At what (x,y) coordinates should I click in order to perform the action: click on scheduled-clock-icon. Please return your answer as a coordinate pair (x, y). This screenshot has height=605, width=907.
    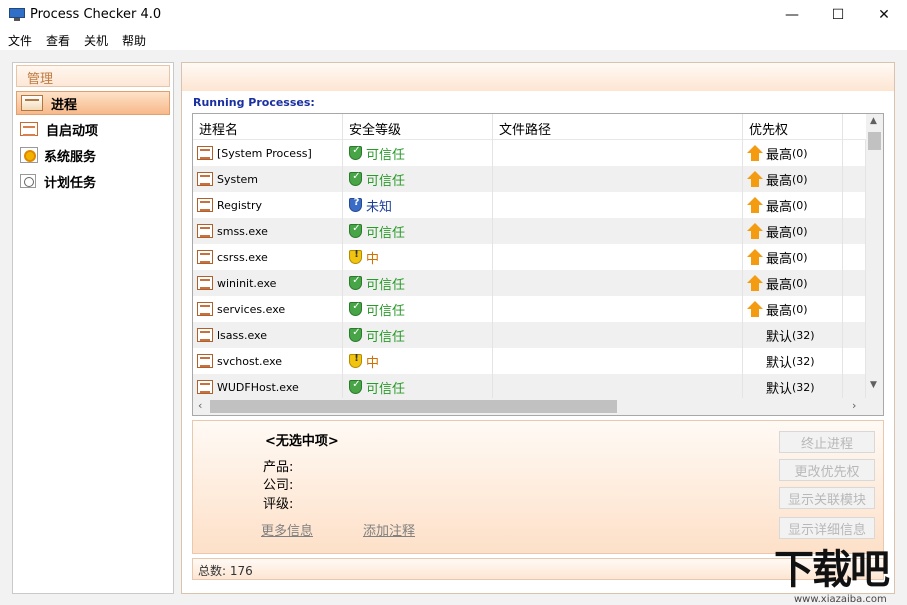
    Looking at the image, I should click on (28, 181).